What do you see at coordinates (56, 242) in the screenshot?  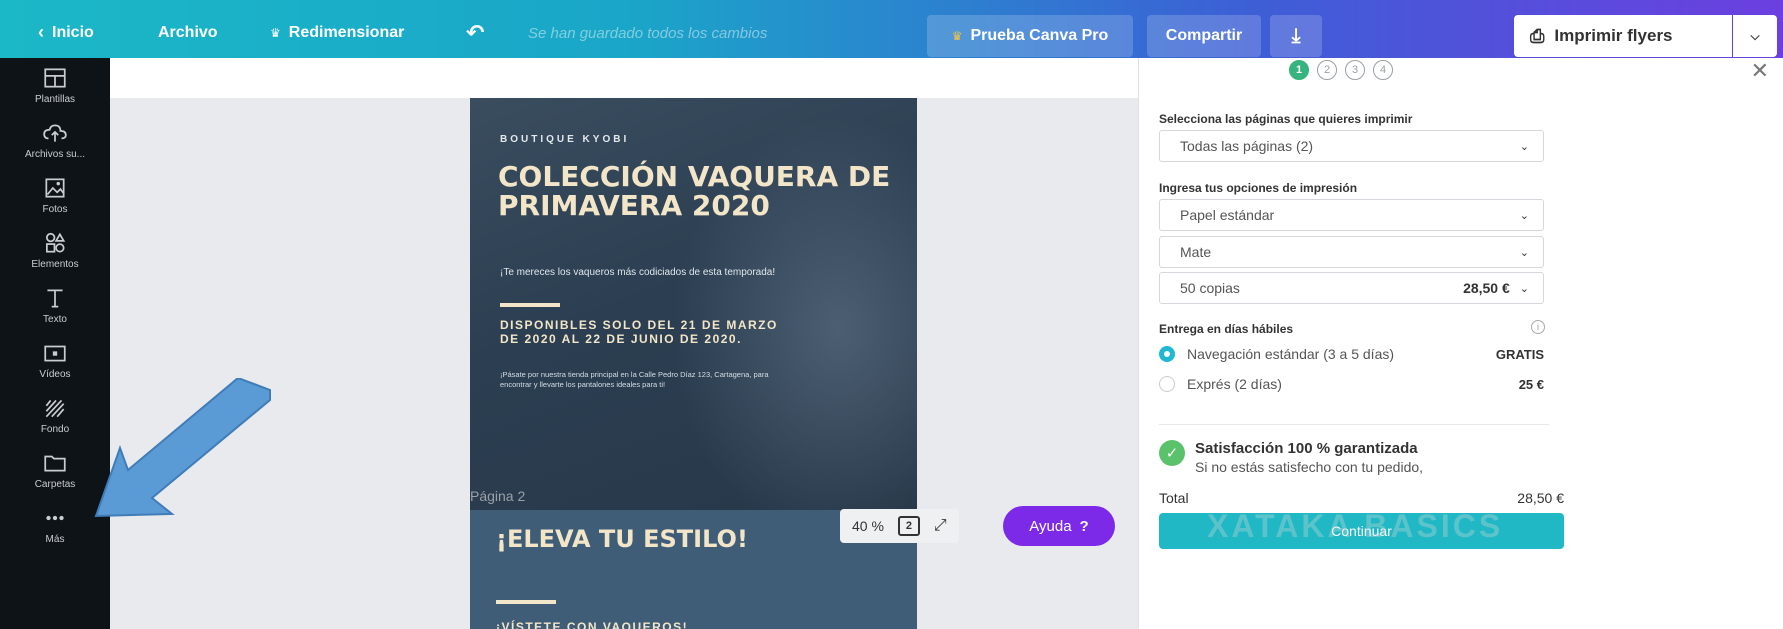 I see `elements-icon` at bounding box center [56, 242].